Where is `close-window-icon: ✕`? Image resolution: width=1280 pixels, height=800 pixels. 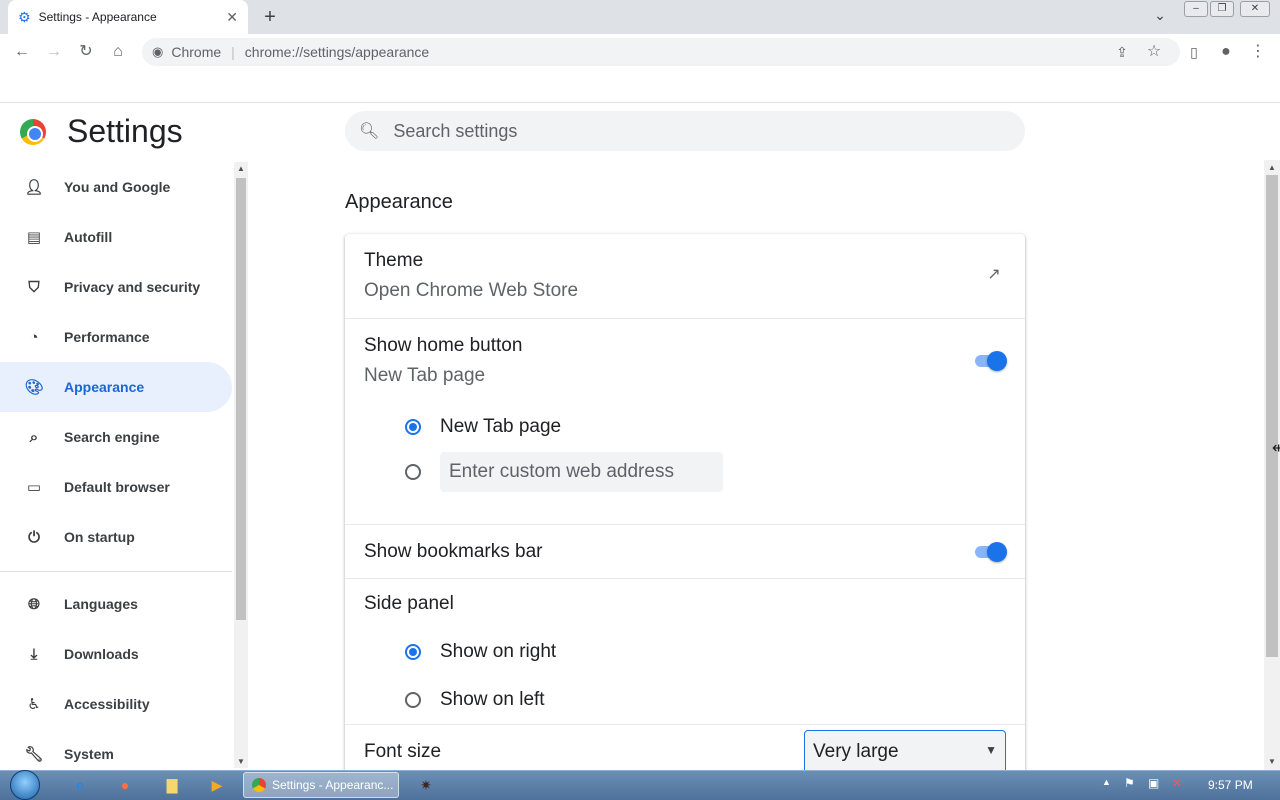
close-window-icon: ✕ is located at coordinates (1255, 9).